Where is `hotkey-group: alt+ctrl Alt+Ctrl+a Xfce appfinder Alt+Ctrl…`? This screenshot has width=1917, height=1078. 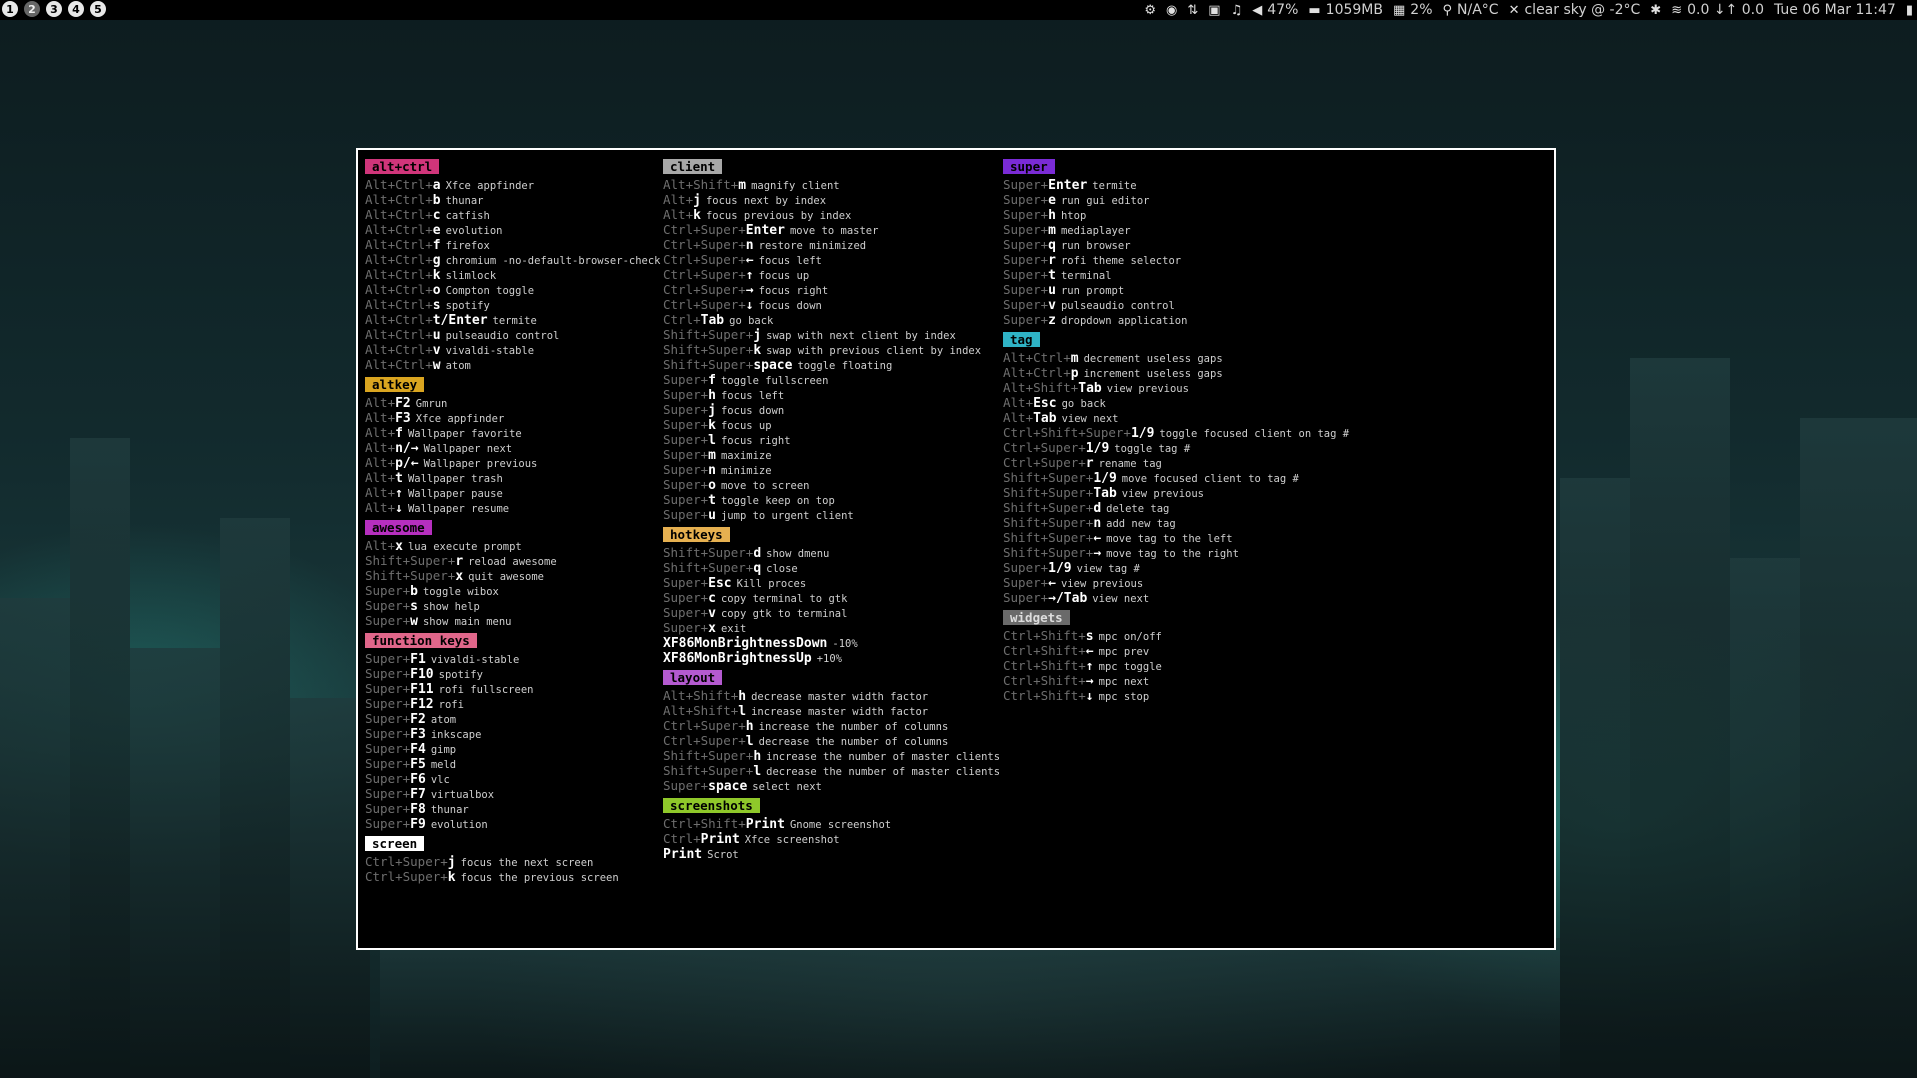
hotkey-group: alt+ctrl Alt+Ctrl+a Xfce appfinder Alt+Ctrl… is located at coordinates (509, 264).